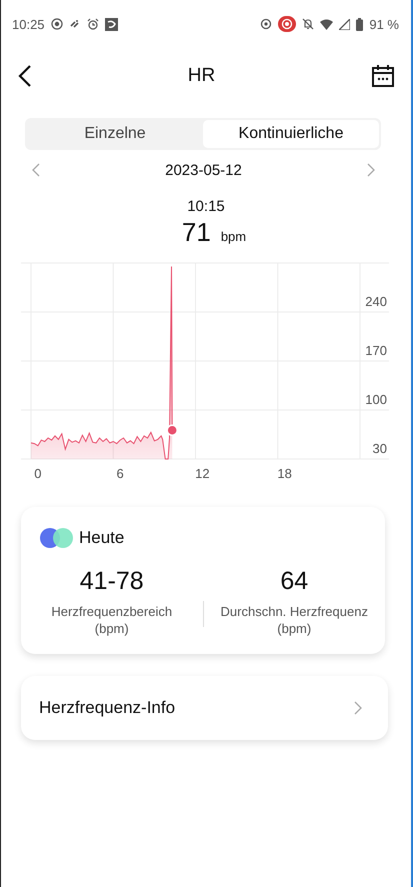 The width and height of the screenshot is (413, 887). What do you see at coordinates (112, 621) in the screenshot?
I see `stat-label: Herzfrequenzbereich (bpm)` at bounding box center [112, 621].